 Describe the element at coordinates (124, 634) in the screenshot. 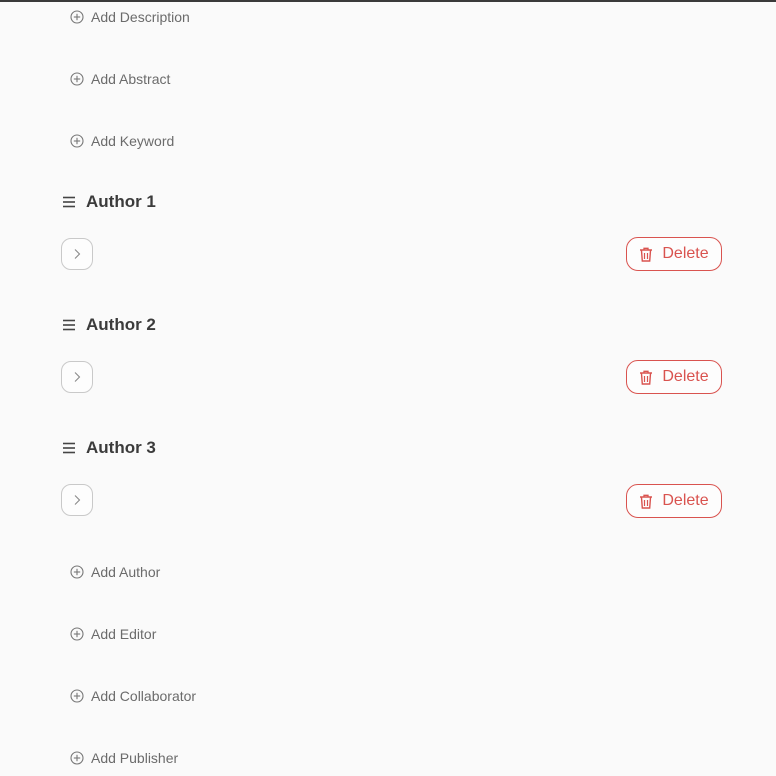

I see `add-editor-label: Add Editor` at that location.